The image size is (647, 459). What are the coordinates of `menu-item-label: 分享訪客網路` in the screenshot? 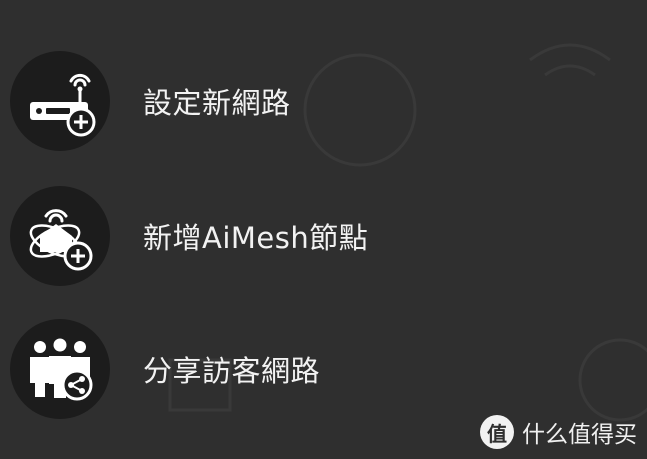 It's located at (232, 371).